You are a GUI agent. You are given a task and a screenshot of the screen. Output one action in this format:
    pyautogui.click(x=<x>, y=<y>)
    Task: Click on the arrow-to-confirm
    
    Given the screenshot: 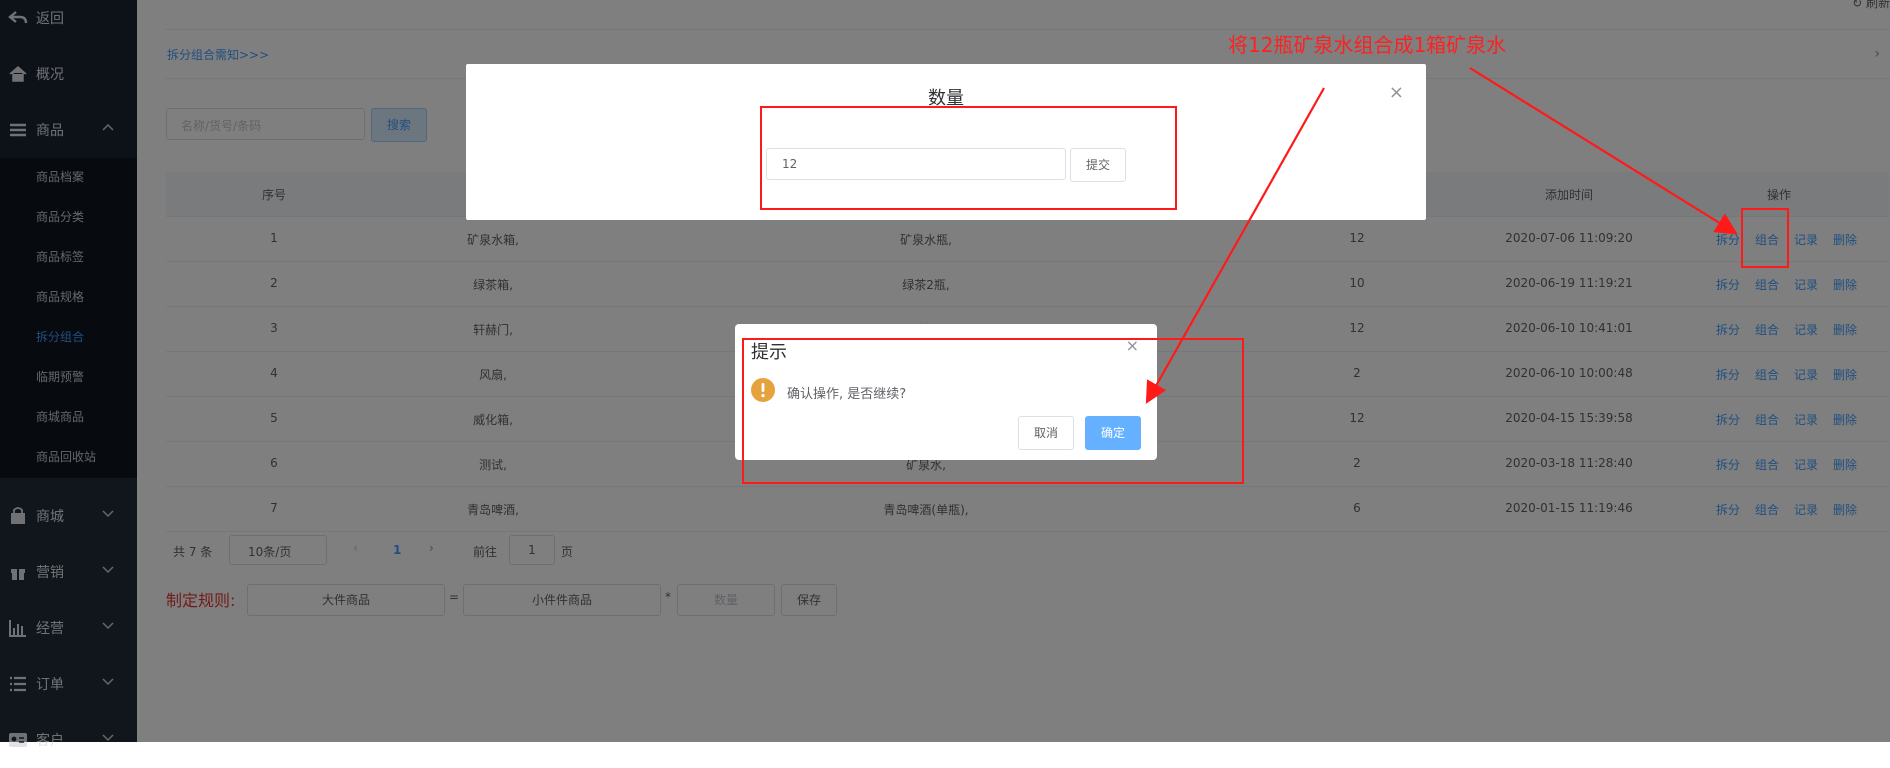 What is the action you would take?
    pyautogui.click(x=1235, y=245)
    